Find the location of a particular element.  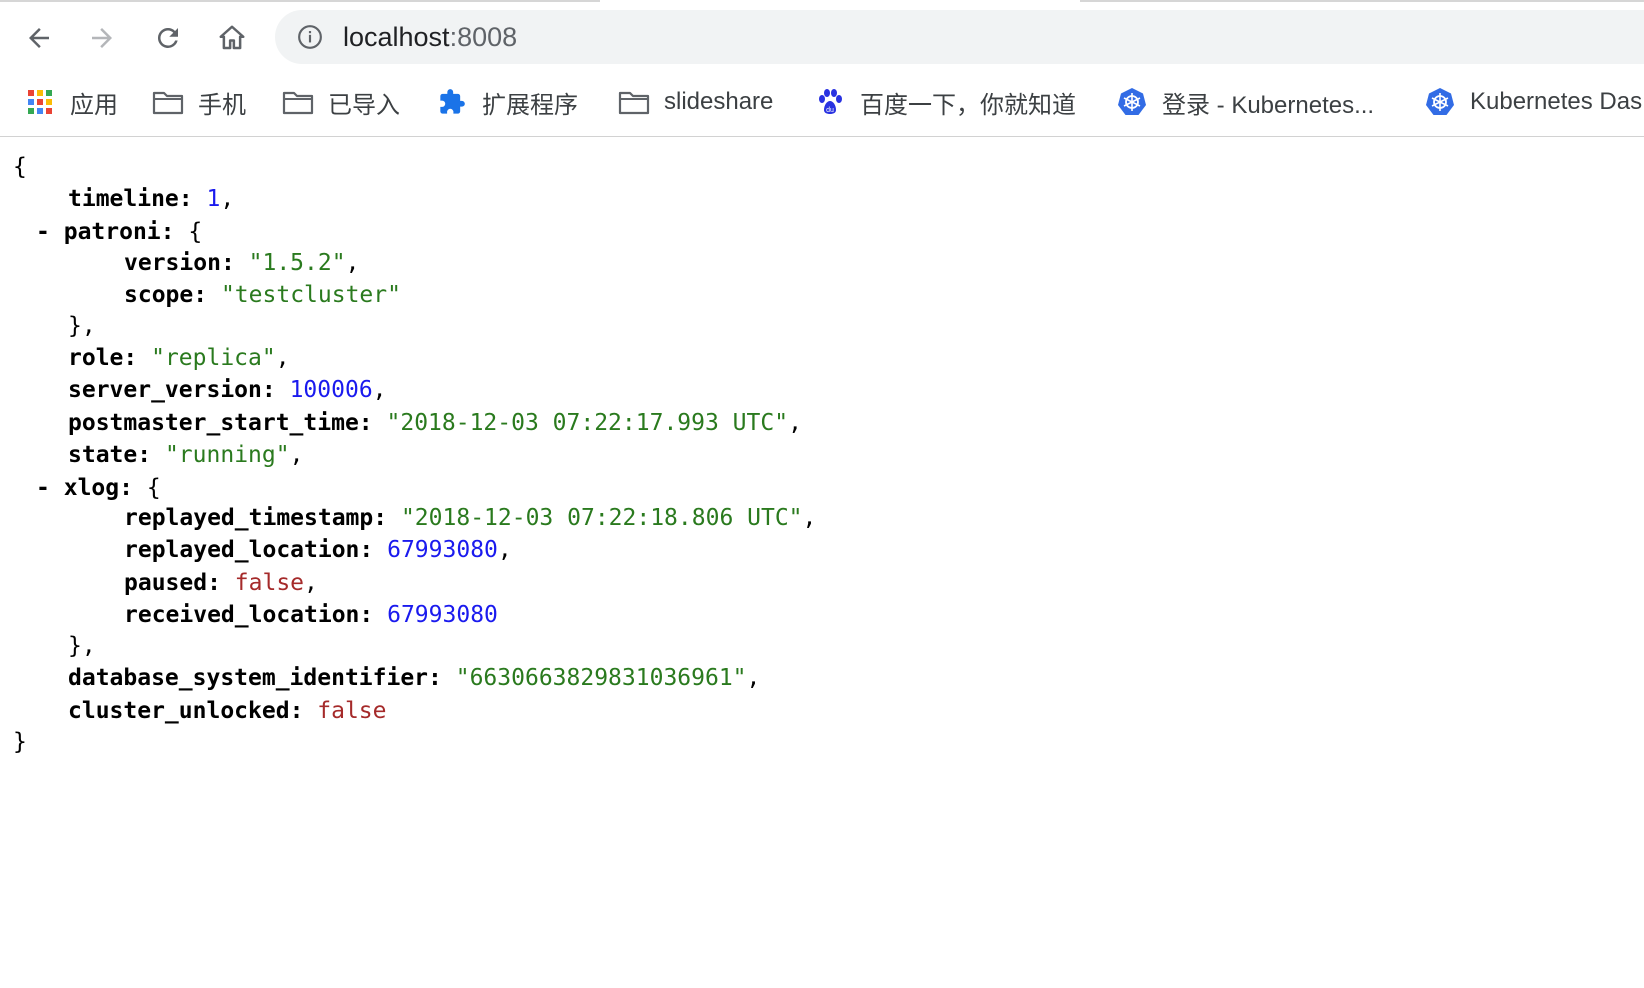

arrow-left-icon is located at coordinates (39, 38).